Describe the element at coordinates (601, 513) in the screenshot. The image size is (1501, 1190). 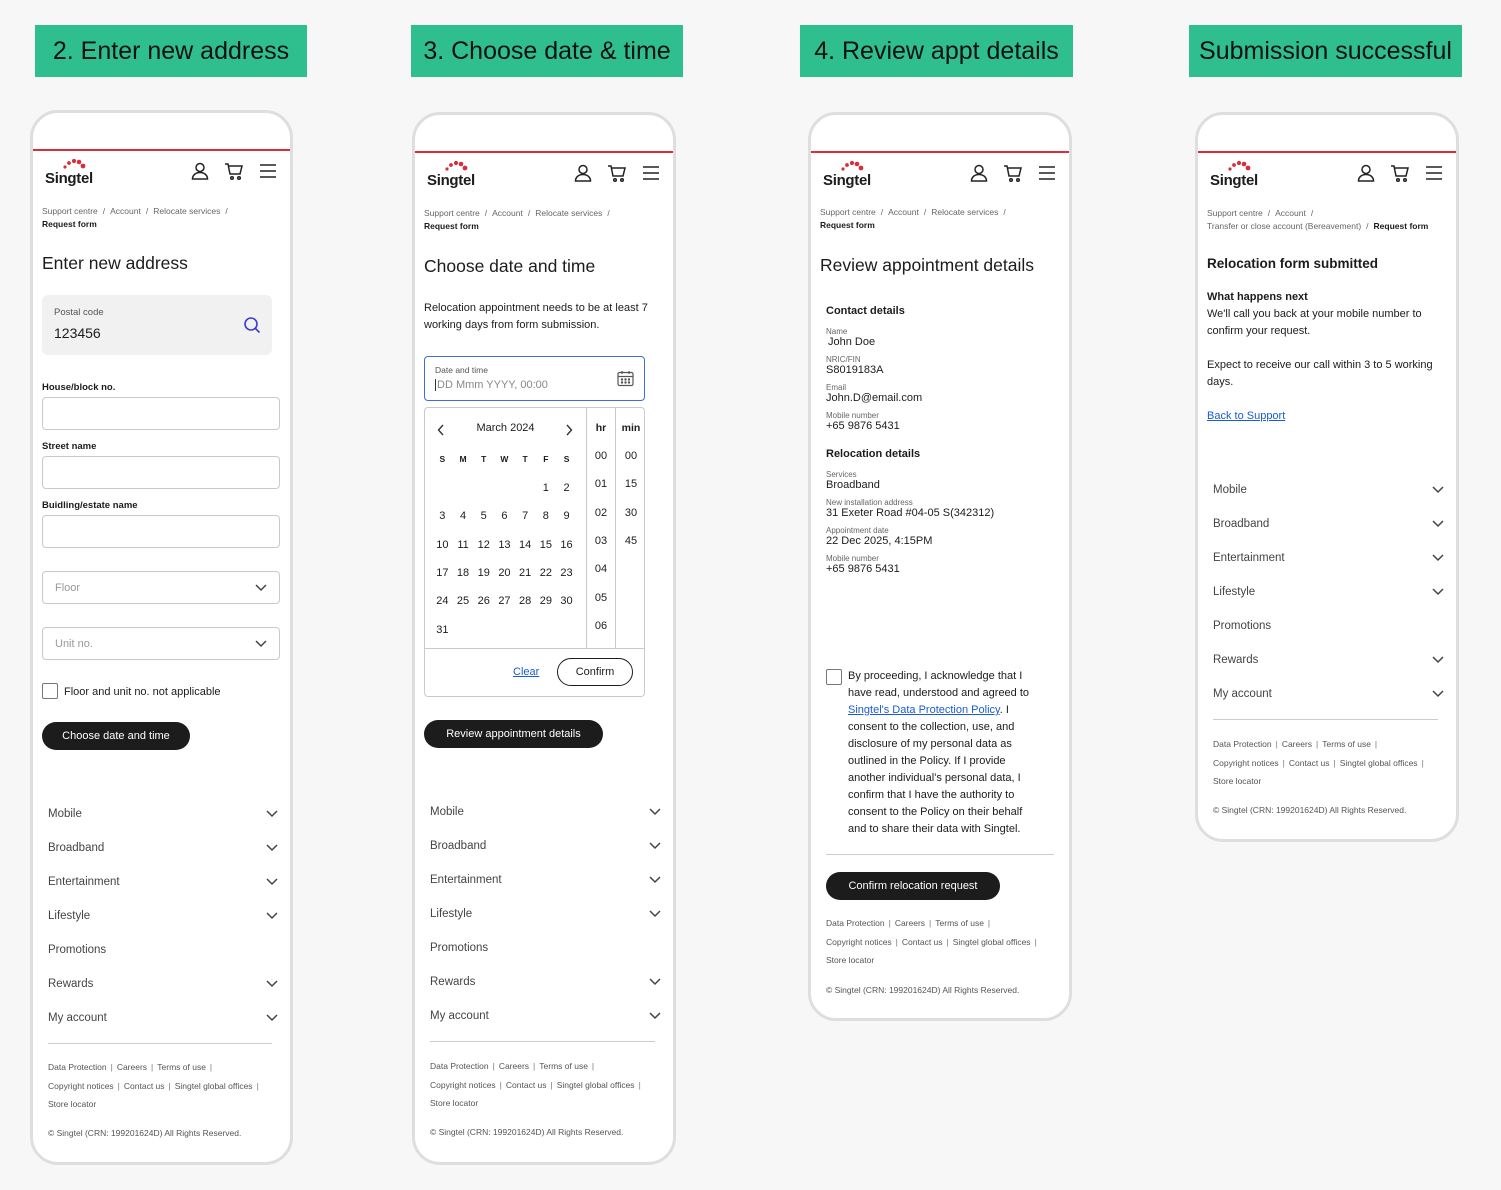
I see `hour-option: 02` at that location.